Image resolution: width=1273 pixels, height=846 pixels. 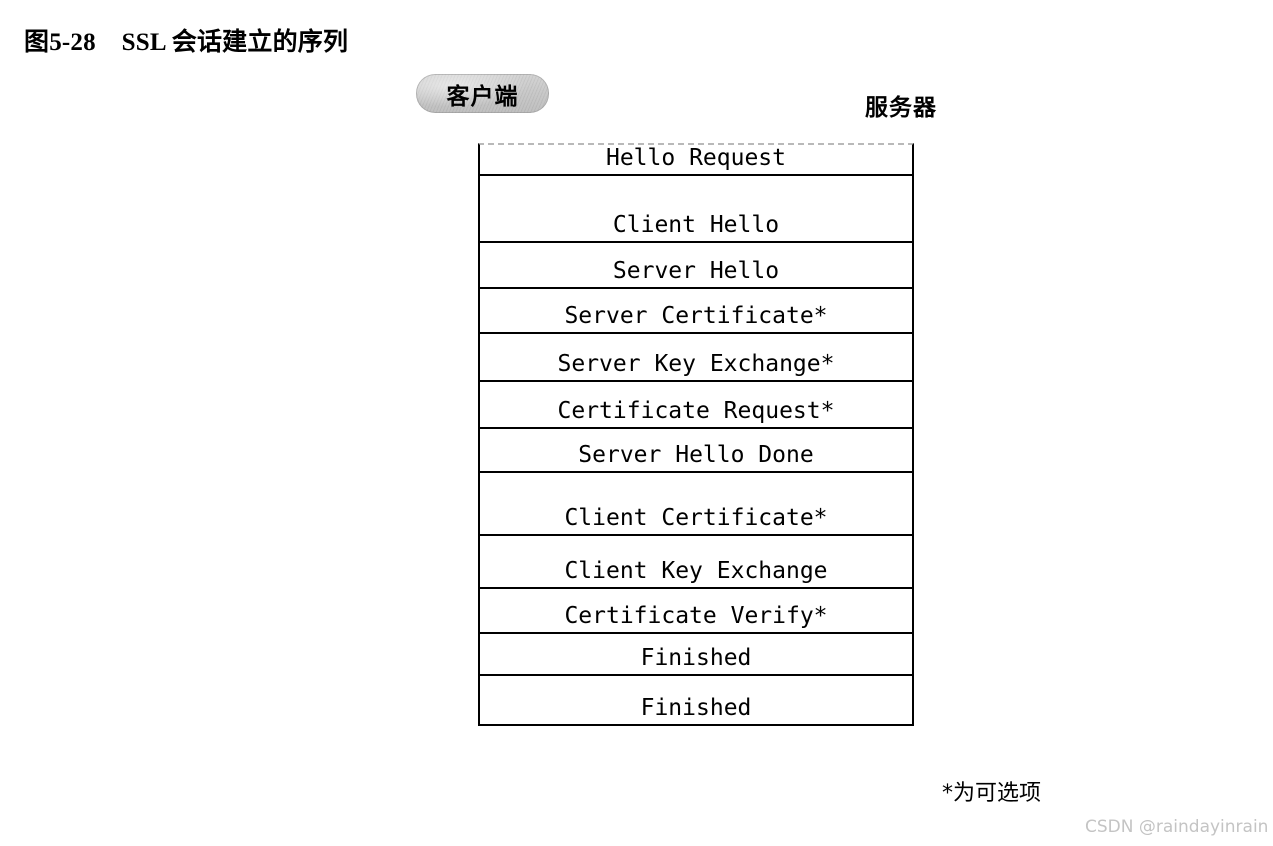 What do you see at coordinates (696, 271) in the screenshot?
I see `message-row-label: Server Hello` at bounding box center [696, 271].